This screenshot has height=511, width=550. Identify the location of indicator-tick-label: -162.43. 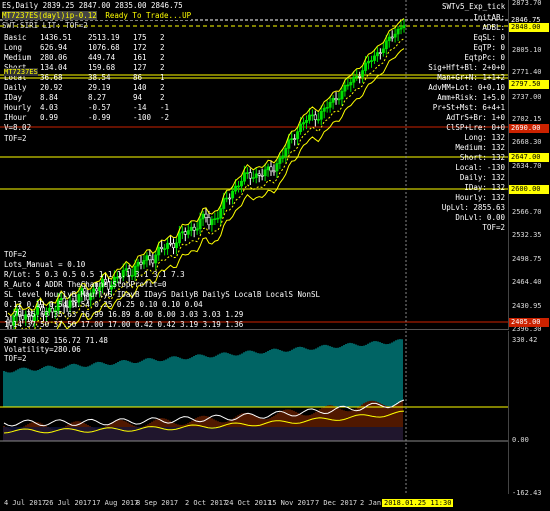
(527, 493).